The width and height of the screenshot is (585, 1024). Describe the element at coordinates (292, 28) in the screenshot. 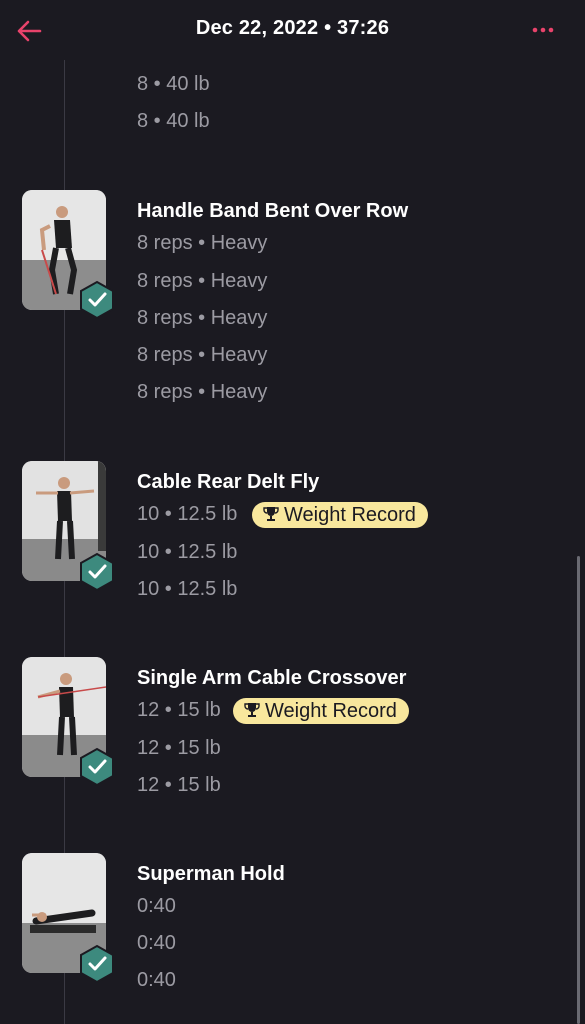

I see `page-title: Dec 22, 2022 • 37:26` at that location.